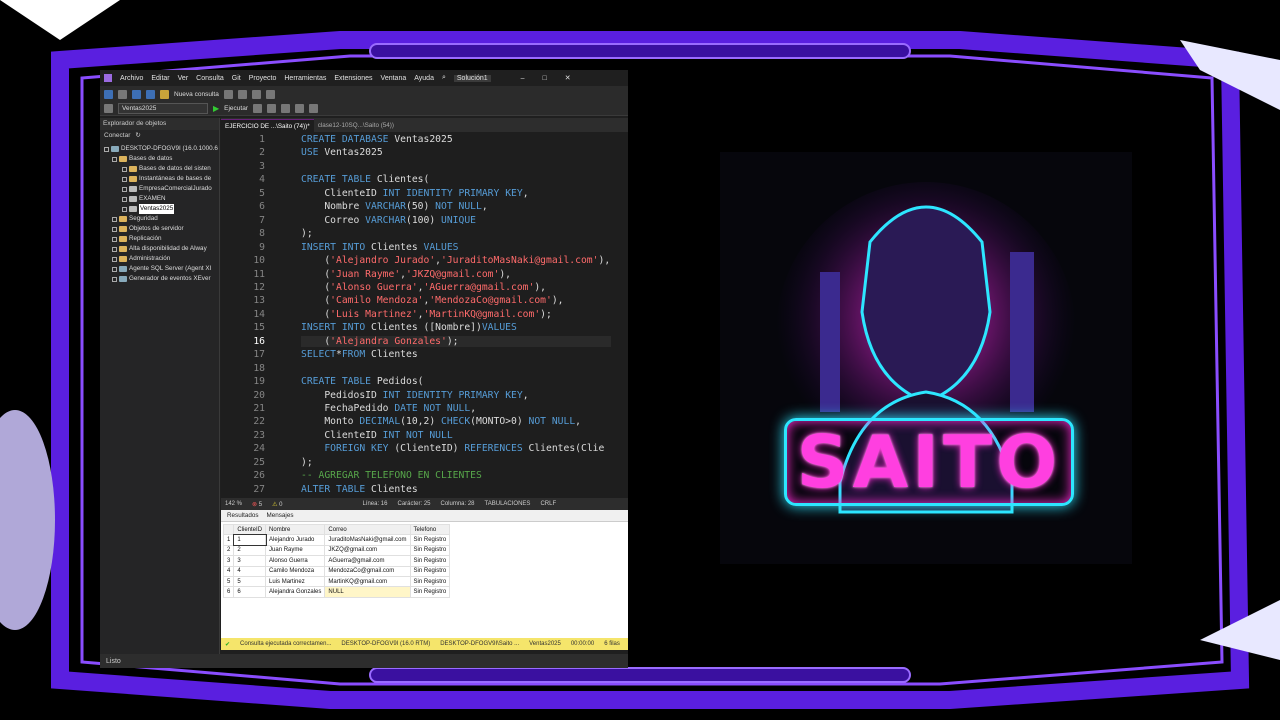 The width and height of the screenshot is (1280, 720). What do you see at coordinates (250, 529) in the screenshot?
I see `column-header: ClienteID` at bounding box center [250, 529].